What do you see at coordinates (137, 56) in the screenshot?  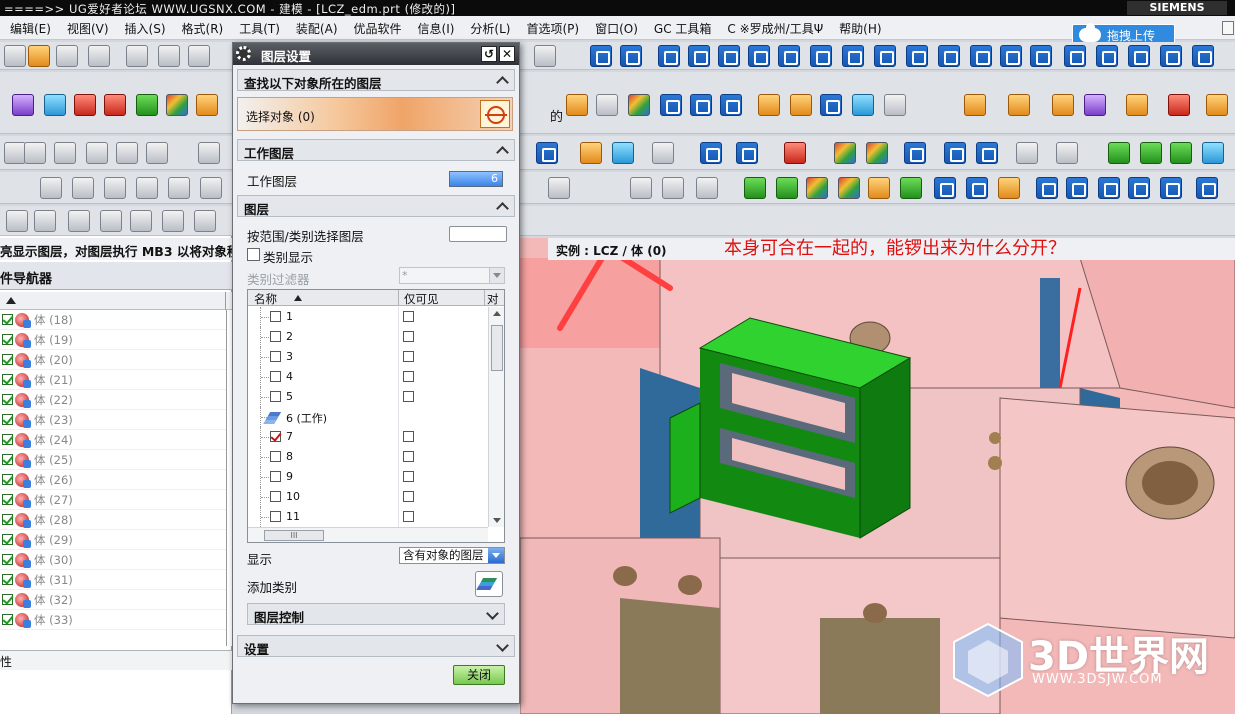 I see `cut-icon` at bounding box center [137, 56].